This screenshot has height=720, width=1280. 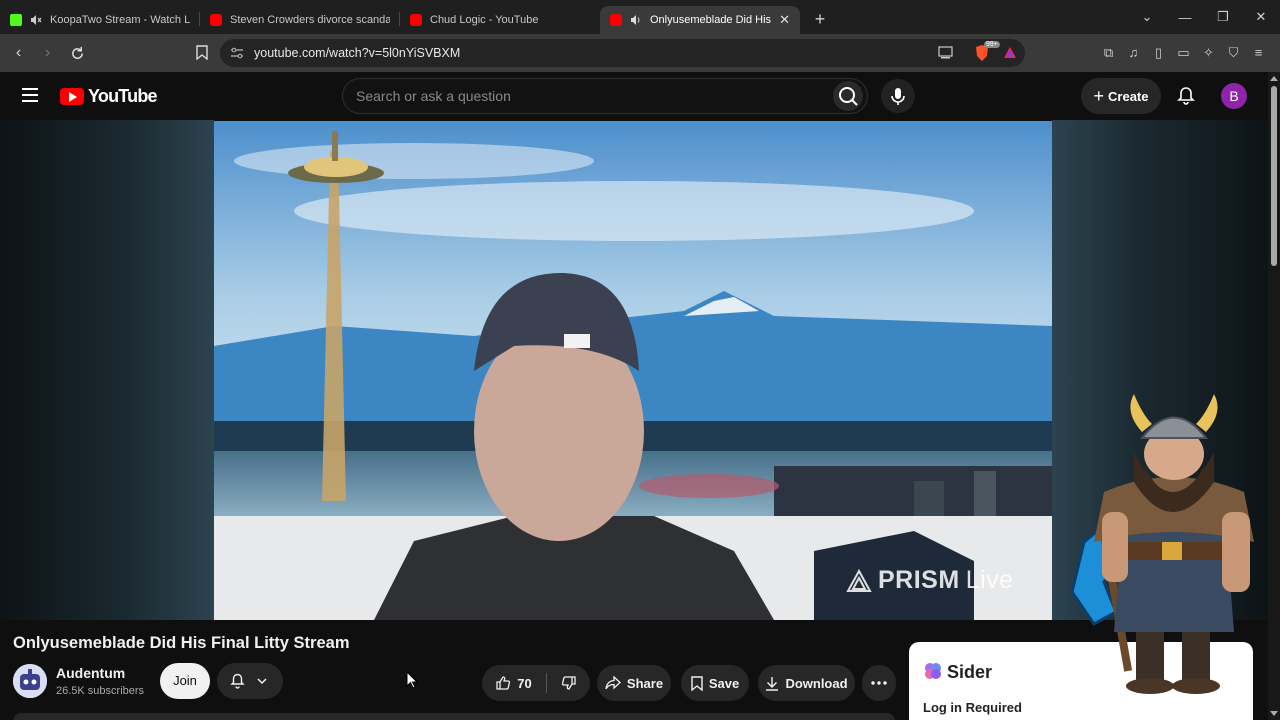 I want to click on window-controls: ⌄ — ❐ ✕, so click(x=1204, y=17).